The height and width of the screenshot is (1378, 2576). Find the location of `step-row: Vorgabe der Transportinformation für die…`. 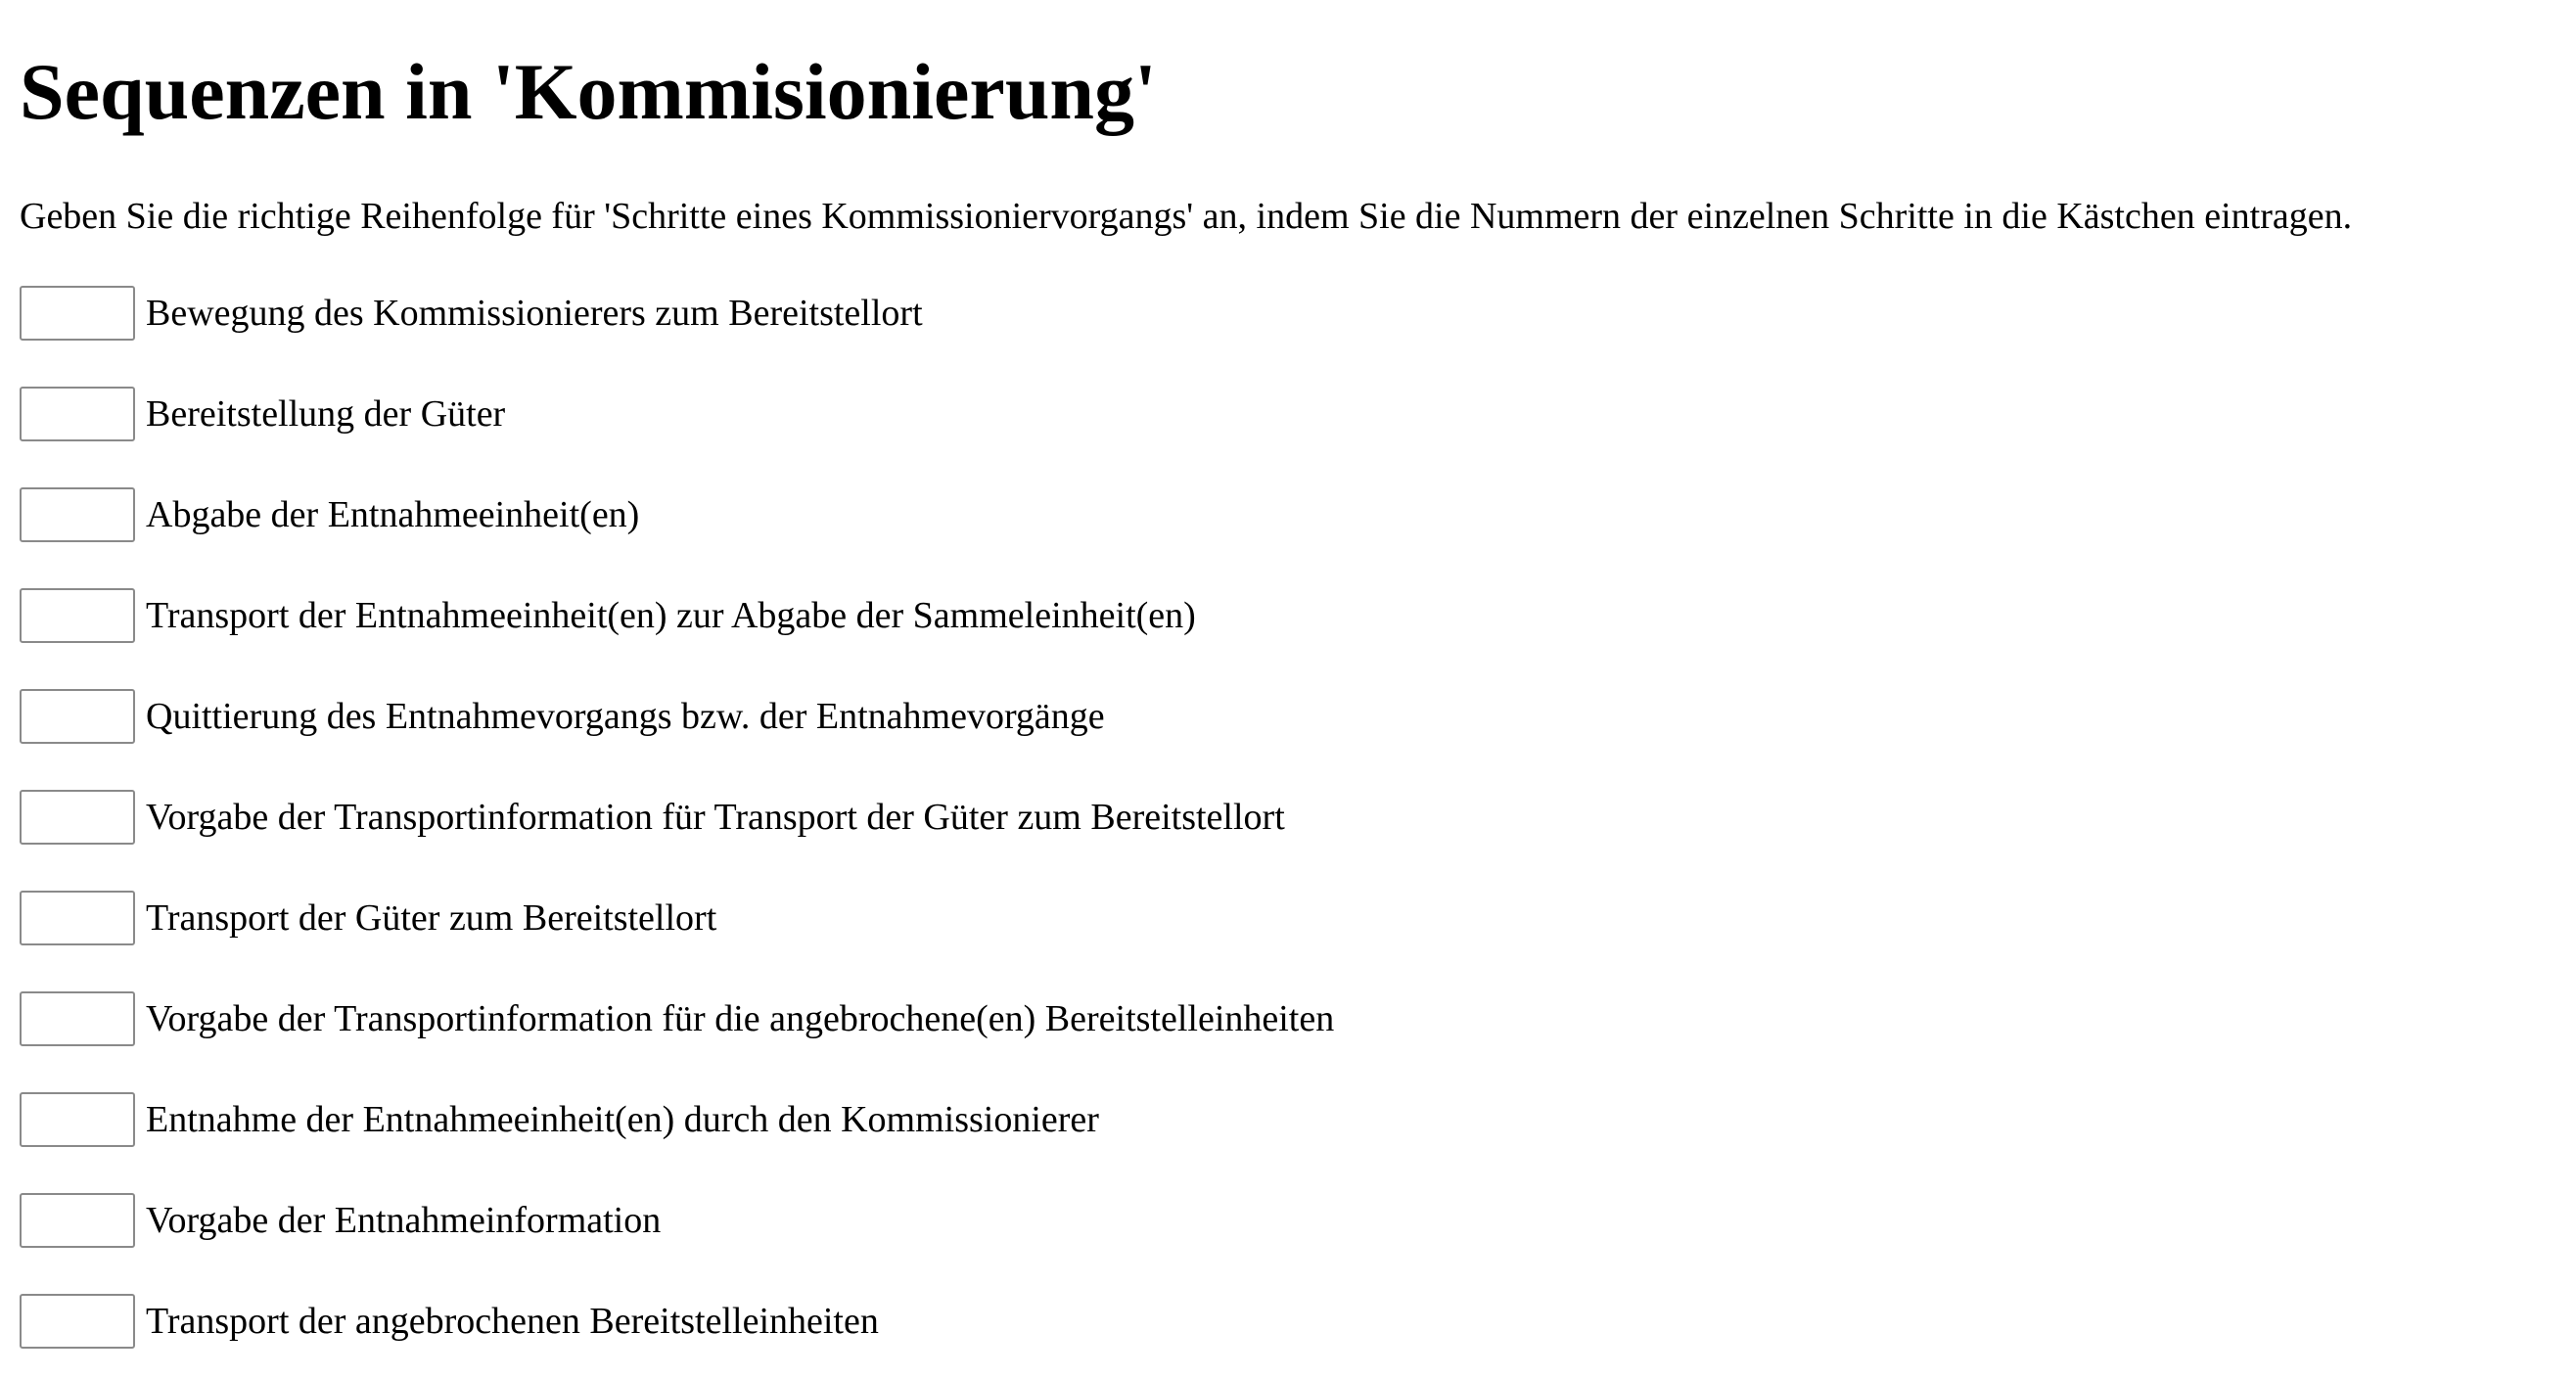

step-row: Vorgabe der Transportinformation für die… is located at coordinates (1298, 1018).